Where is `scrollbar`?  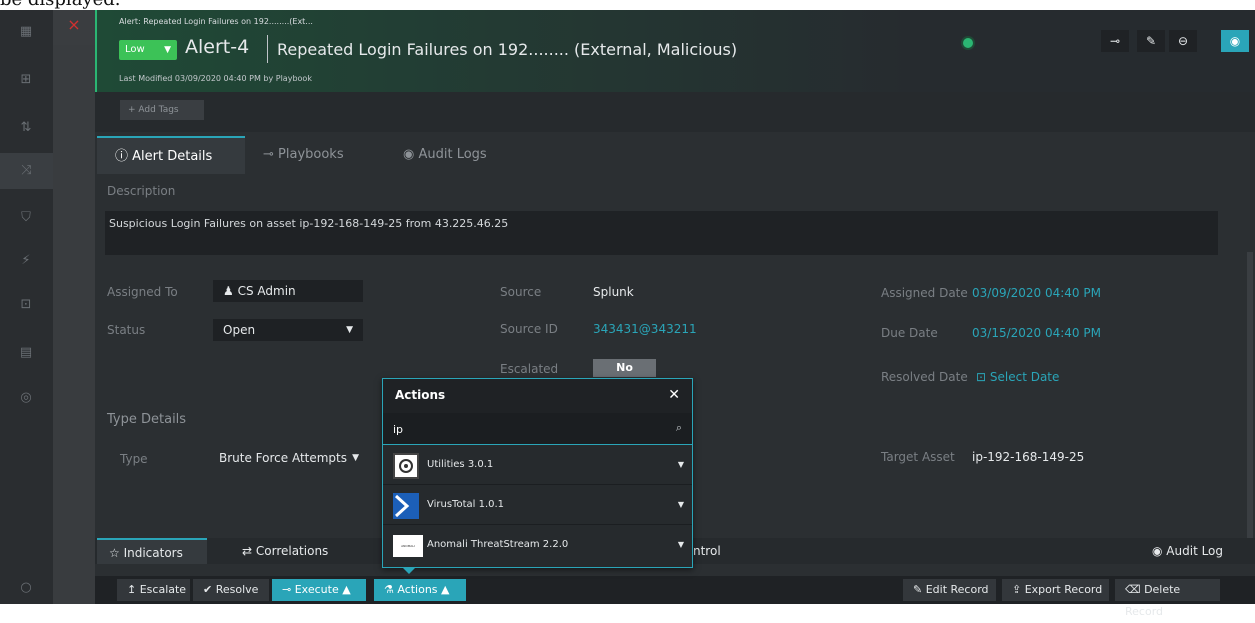 scrollbar is located at coordinates (1250, 407).